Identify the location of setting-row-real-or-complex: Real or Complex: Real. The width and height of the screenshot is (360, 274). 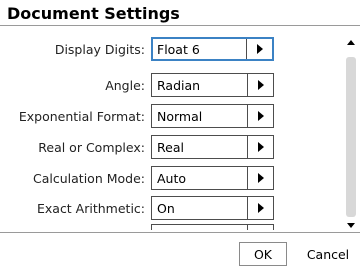
(168, 148).